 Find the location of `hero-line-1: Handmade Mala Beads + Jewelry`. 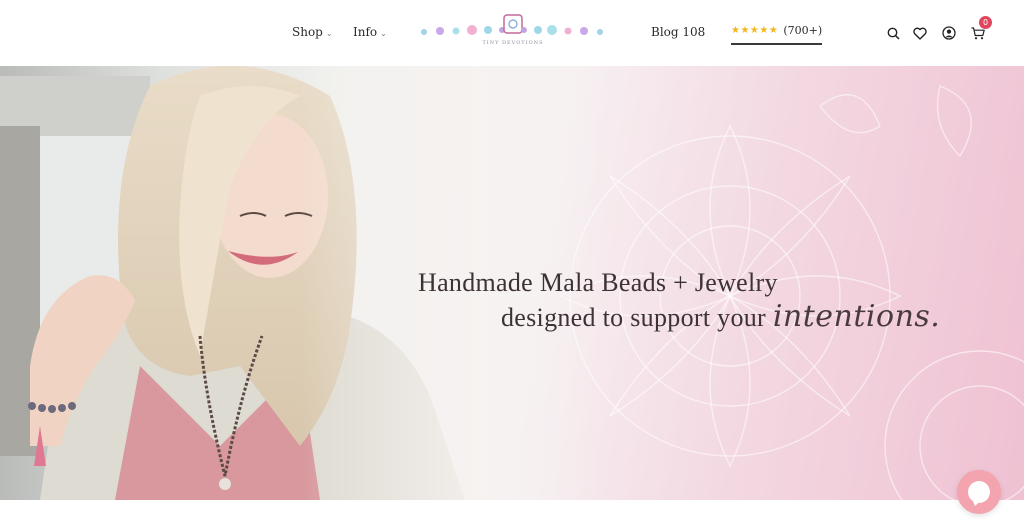

hero-line-1: Handmade Mala Beads + Jewelry is located at coordinates (598, 282).